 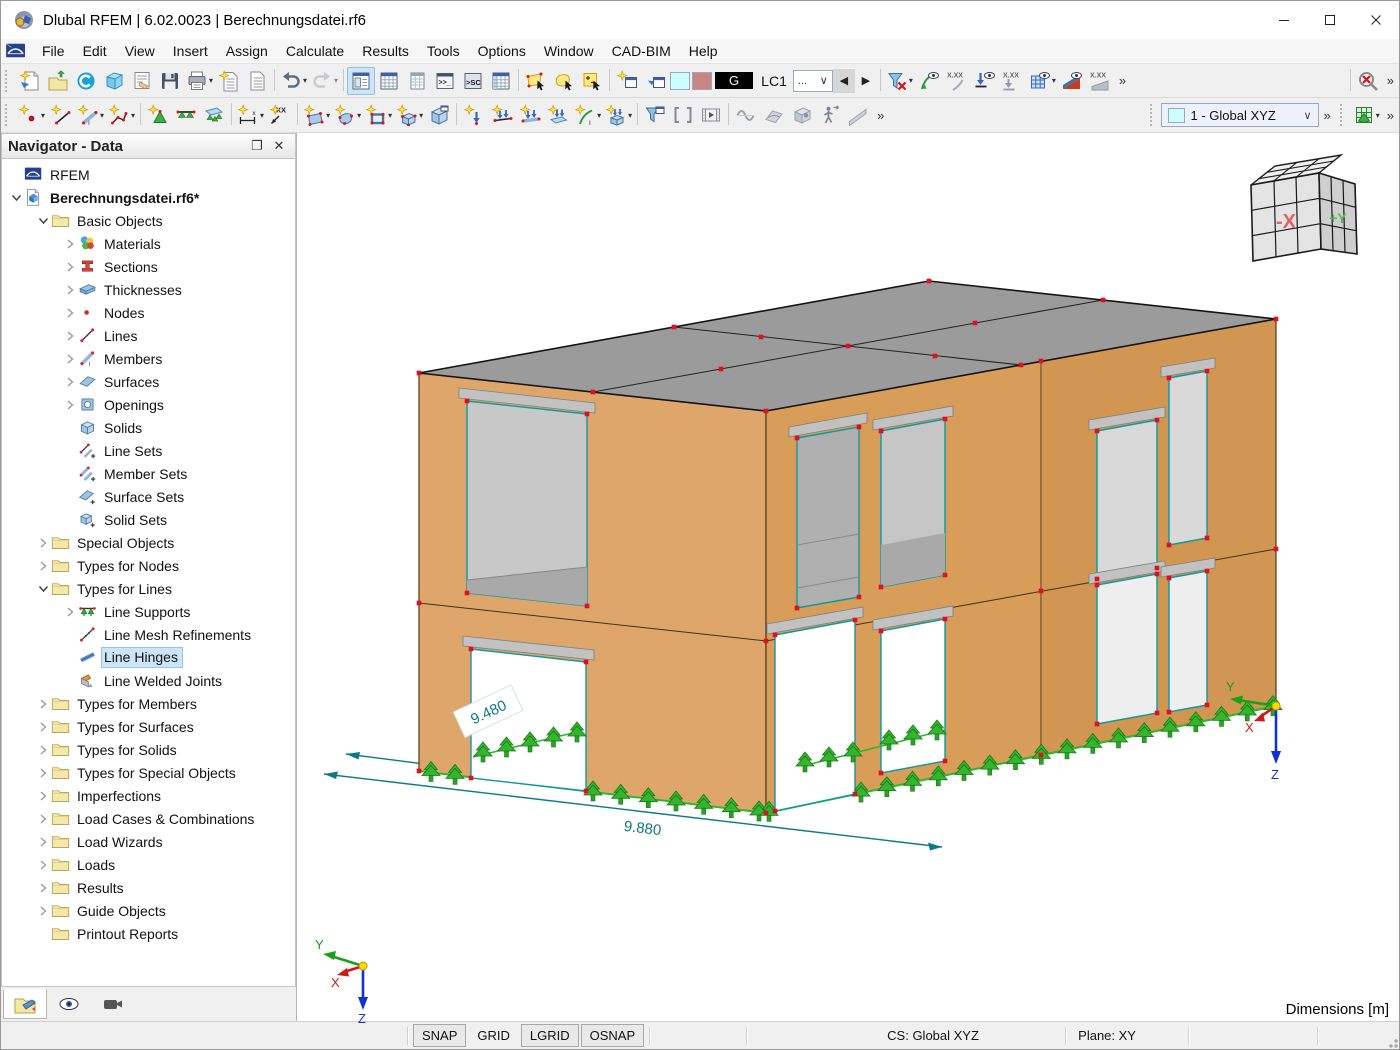 I want to click on new-member-load-button, so click(x=530, y=115).